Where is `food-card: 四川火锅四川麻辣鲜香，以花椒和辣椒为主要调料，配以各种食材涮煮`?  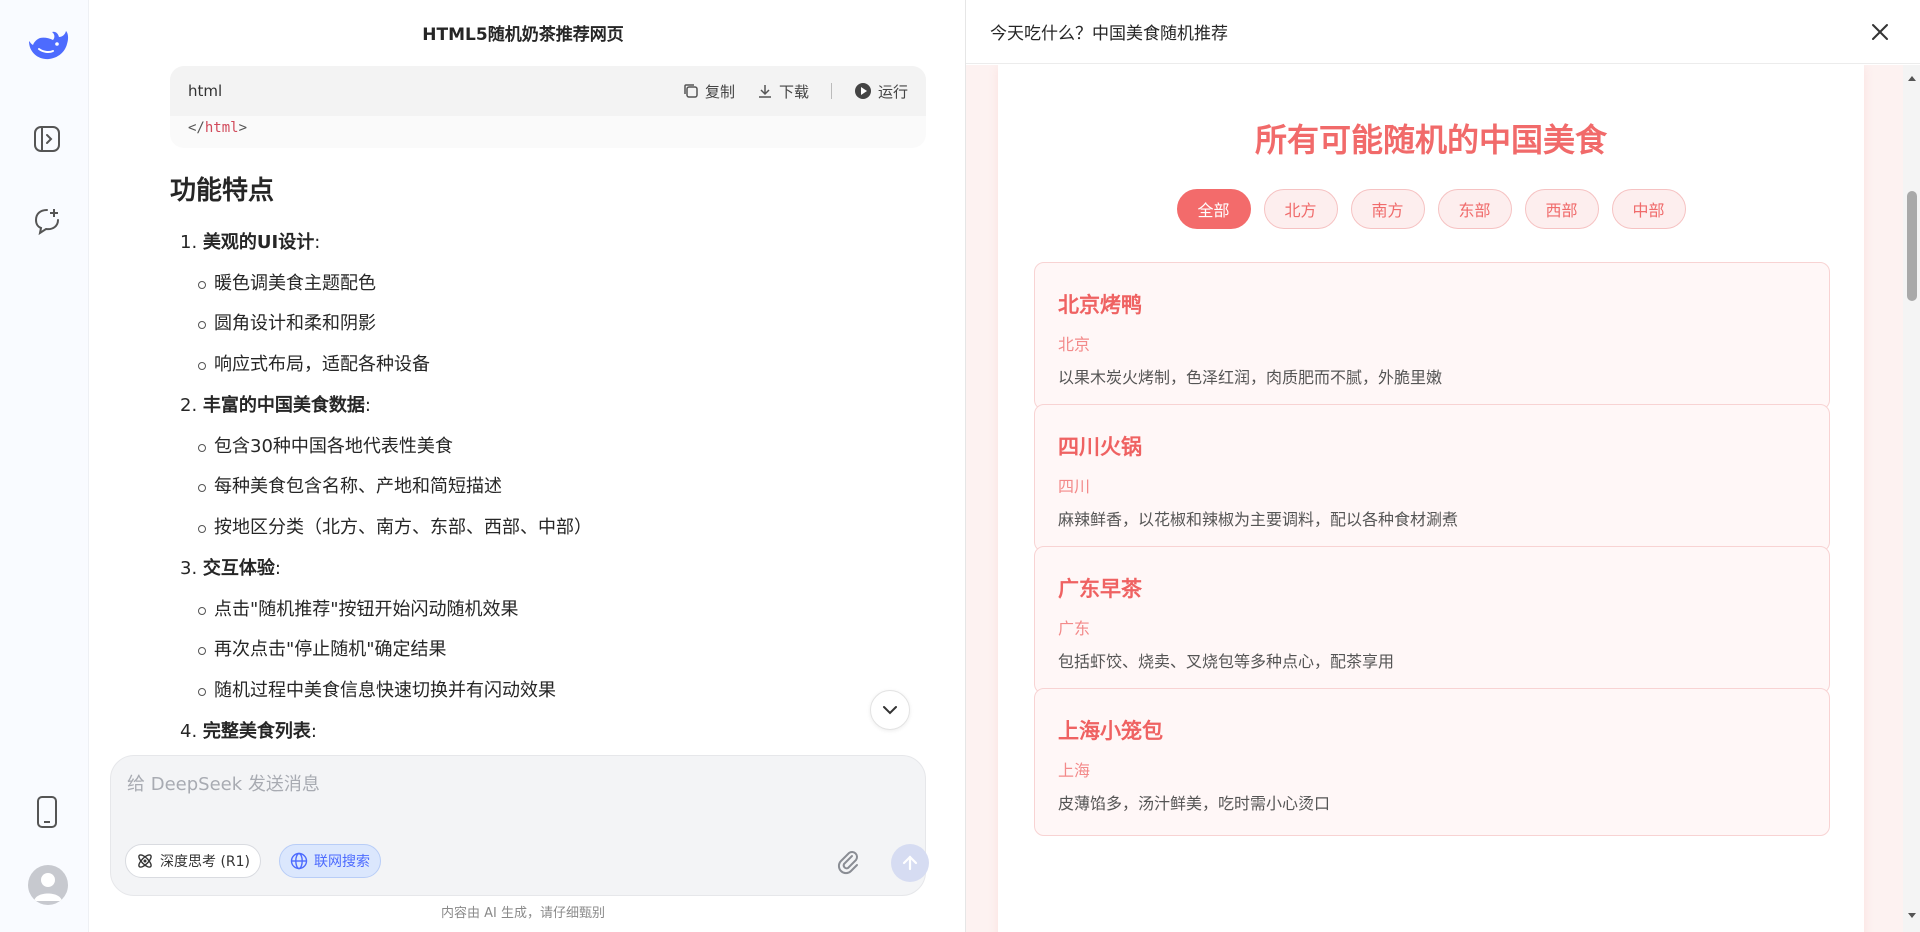
food-card: 四川火锅四川麻辣鲜香，以花椒和辣椒为主要调料，配以各种食材涮煮 is located at coordinates (1432, 478).